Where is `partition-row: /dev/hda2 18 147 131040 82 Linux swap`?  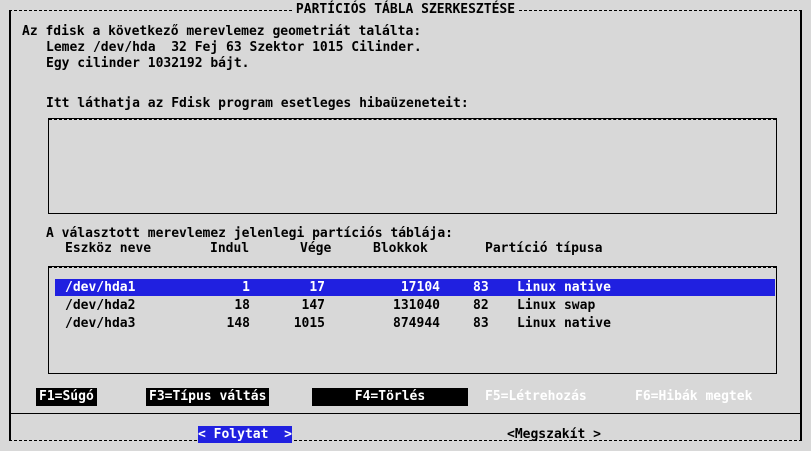
partition-row: /dev/hda2 18 147 131040 82 Linux swap is located at coordinates (415, 305).